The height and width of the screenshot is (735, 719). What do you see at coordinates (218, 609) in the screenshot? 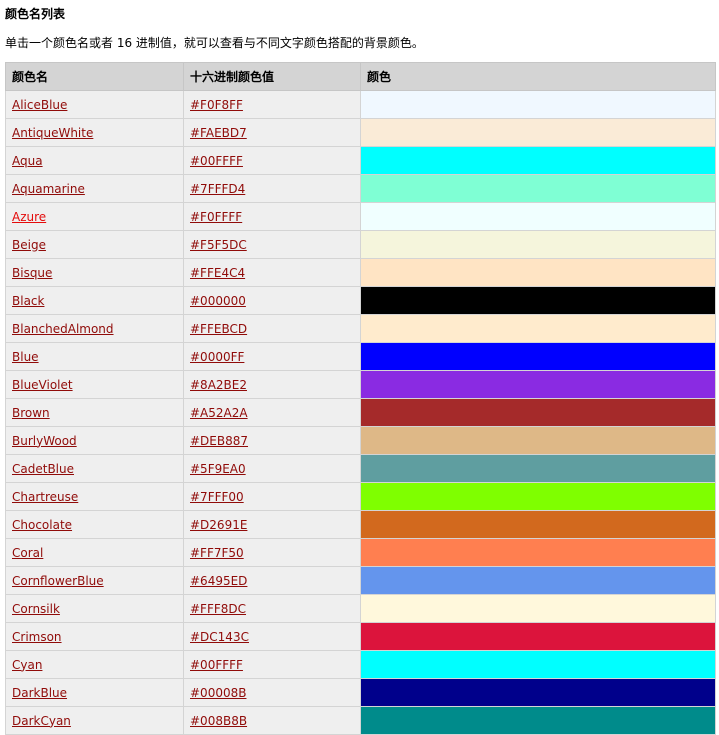
I see `hex-value-link: #FFF8DC` at bounding box center [218, 609].